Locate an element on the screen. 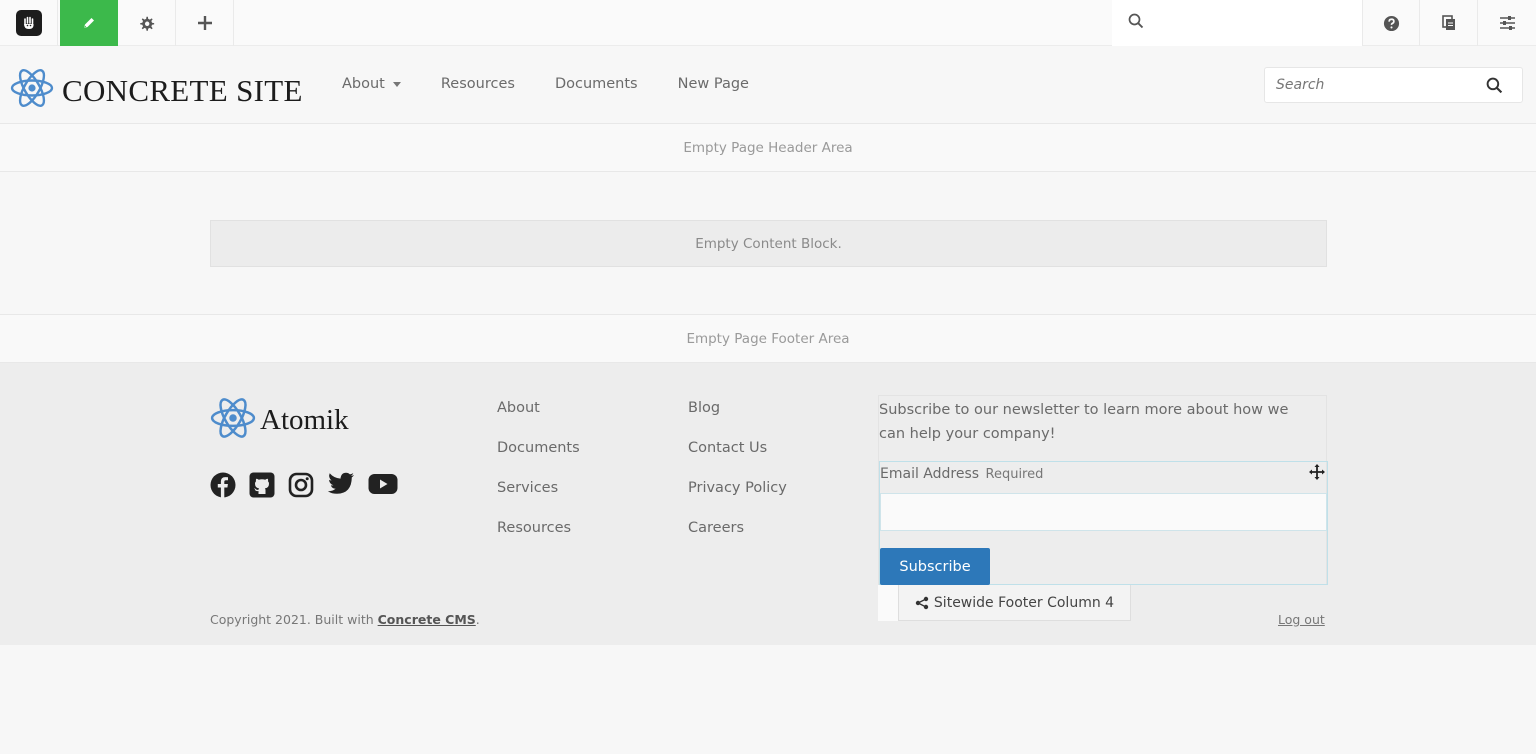  footer-links-col1: About Documents Services Resources is located at coordinates (538, 480).